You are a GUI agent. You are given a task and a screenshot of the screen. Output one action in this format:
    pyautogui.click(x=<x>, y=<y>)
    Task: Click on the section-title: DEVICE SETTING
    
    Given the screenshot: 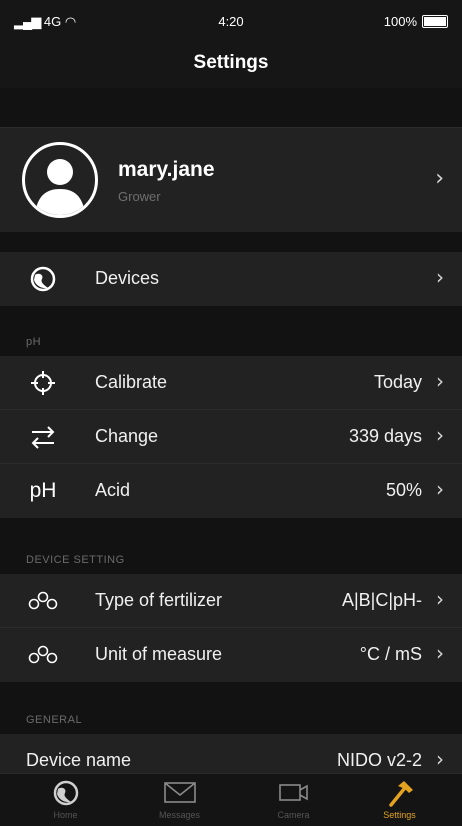 What is the action you would take?
    pyautogui.click(x=75, y=560)
    